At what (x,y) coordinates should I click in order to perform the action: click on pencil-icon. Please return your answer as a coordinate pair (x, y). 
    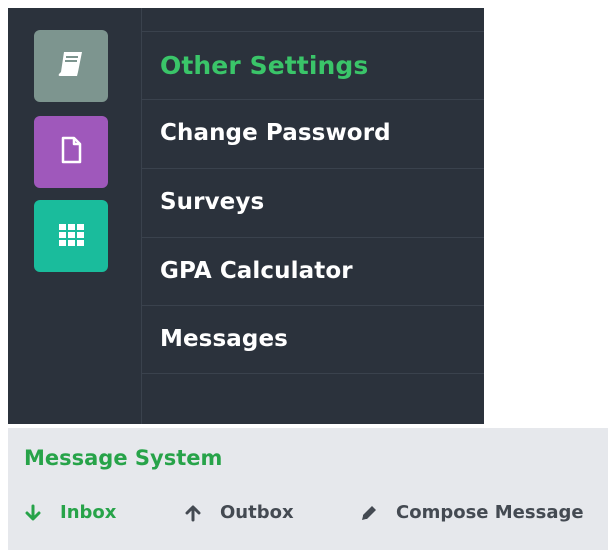
    Looking at the image, I should click on (369, 513).